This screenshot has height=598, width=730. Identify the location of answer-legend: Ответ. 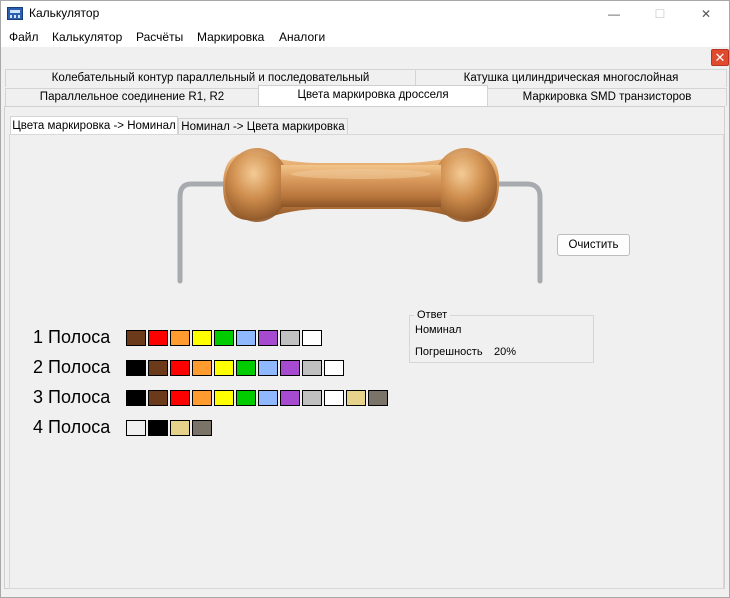
(432, 315).